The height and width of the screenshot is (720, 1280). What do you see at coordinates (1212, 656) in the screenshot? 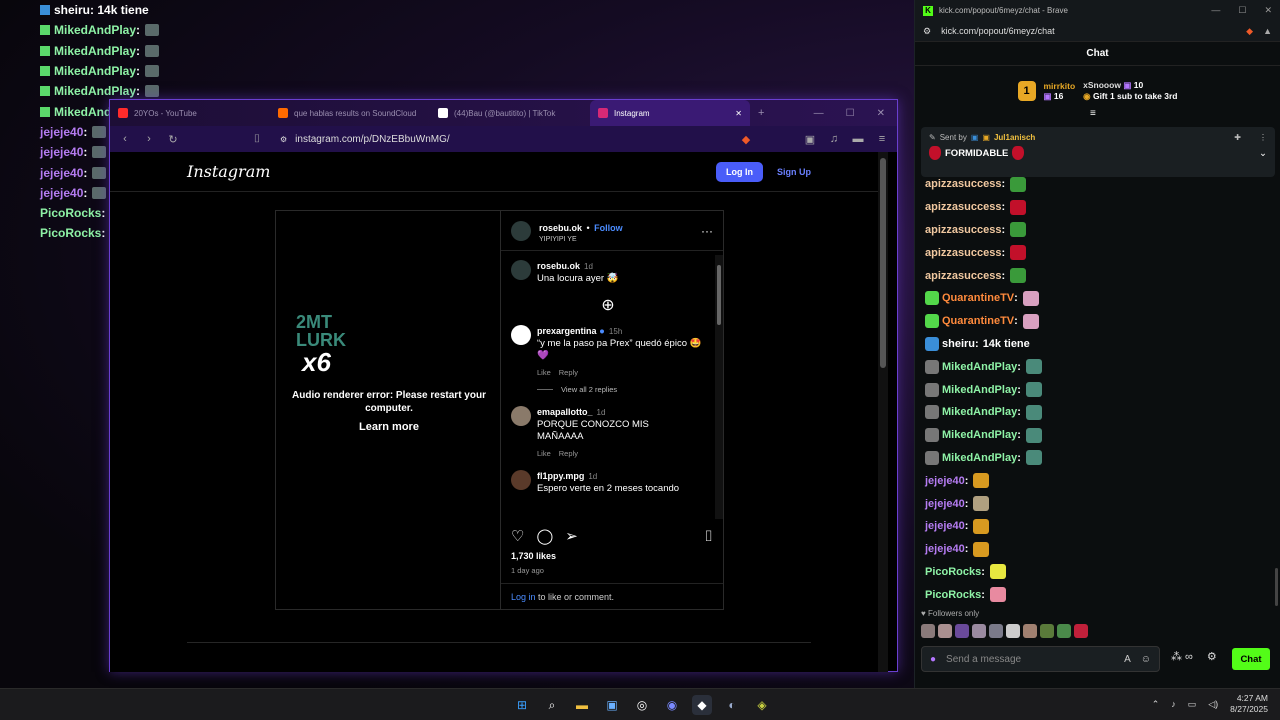
I see `settings-icon: ⚙` at bounding box center [1212, 656].